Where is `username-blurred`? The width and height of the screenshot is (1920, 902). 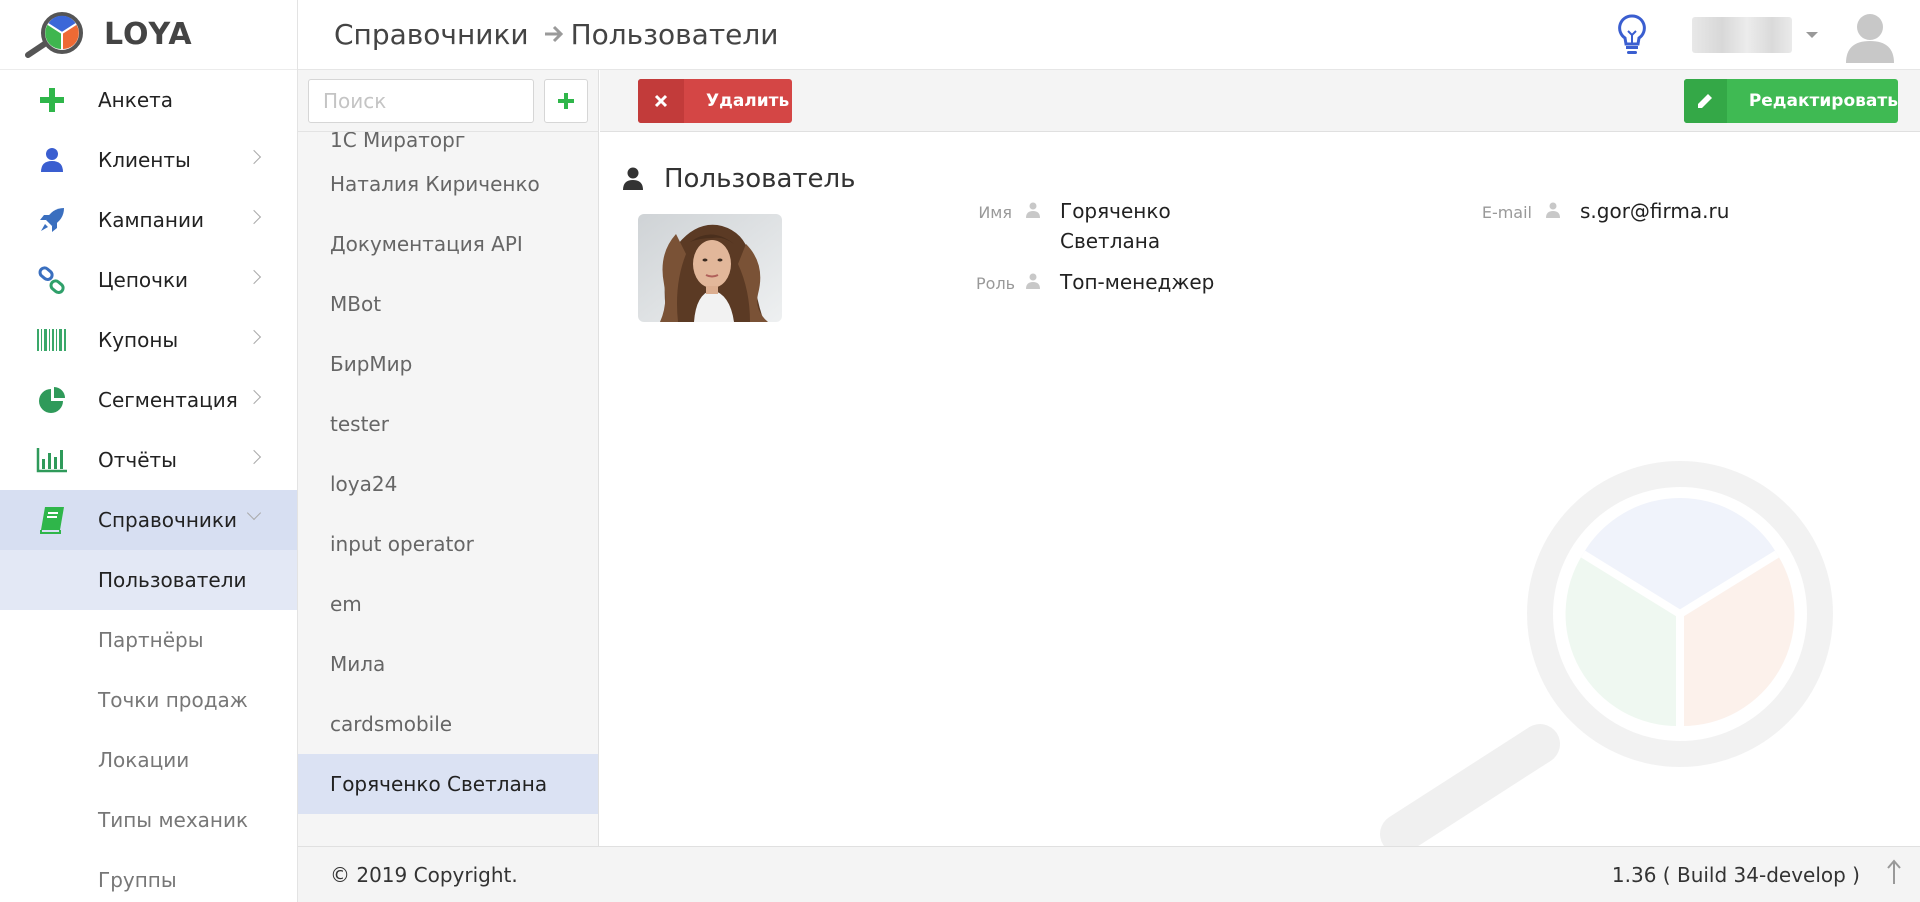
username-blurred is located at coordinates (1742, 35).